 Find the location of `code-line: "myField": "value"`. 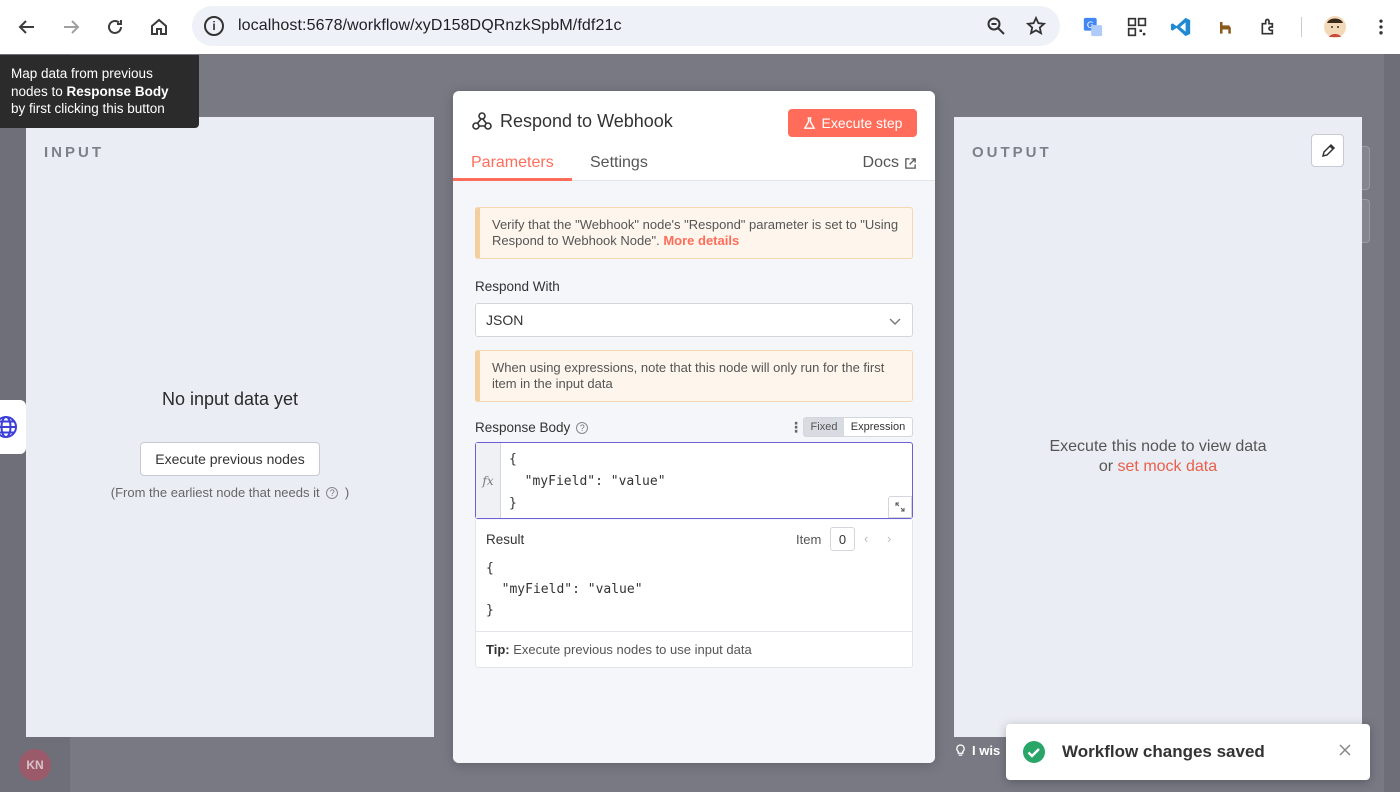

code-line: "myField": "value" is located at coordinates (587, 481).